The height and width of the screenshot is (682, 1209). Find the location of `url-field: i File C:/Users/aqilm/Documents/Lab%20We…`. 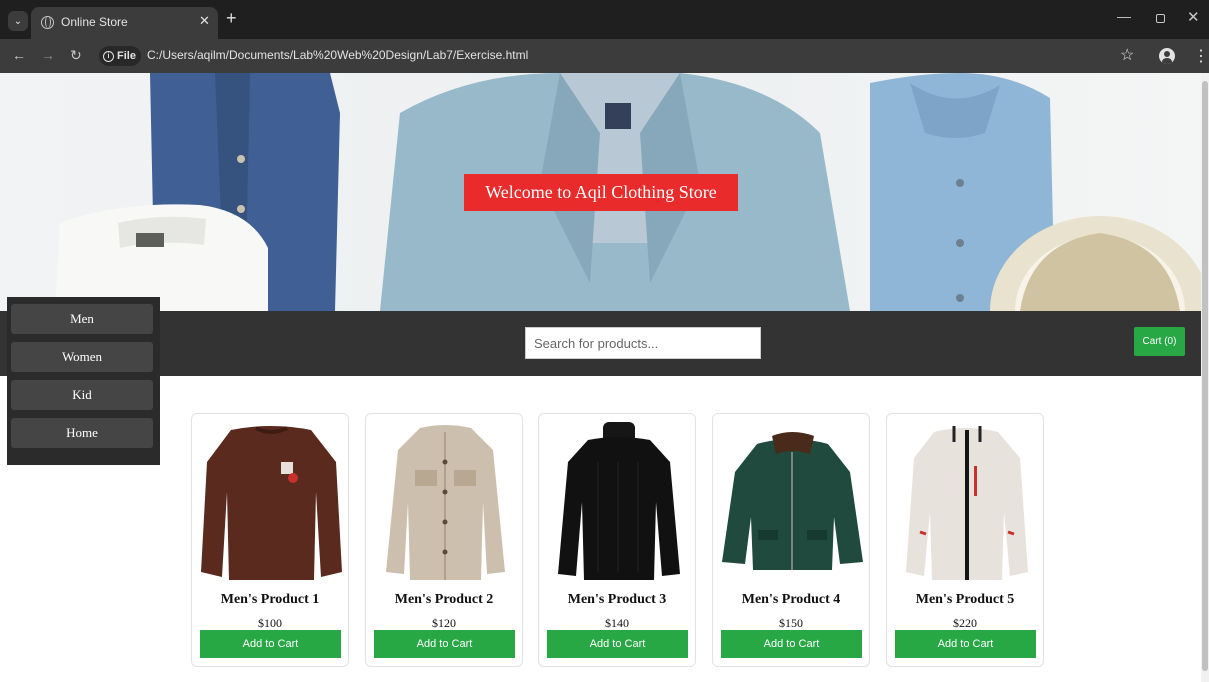

url-field: i File C:/Users/aqilm/Documents/Lab%20We… is located at coordinates (601, 56).